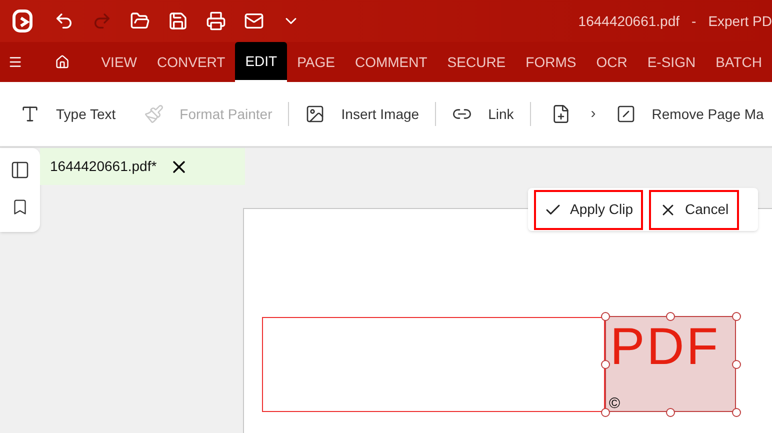  What do you see at coordinates (140, 21) in the screenshot?
I see `open-folder-icon` at bounding box center [140, 21].